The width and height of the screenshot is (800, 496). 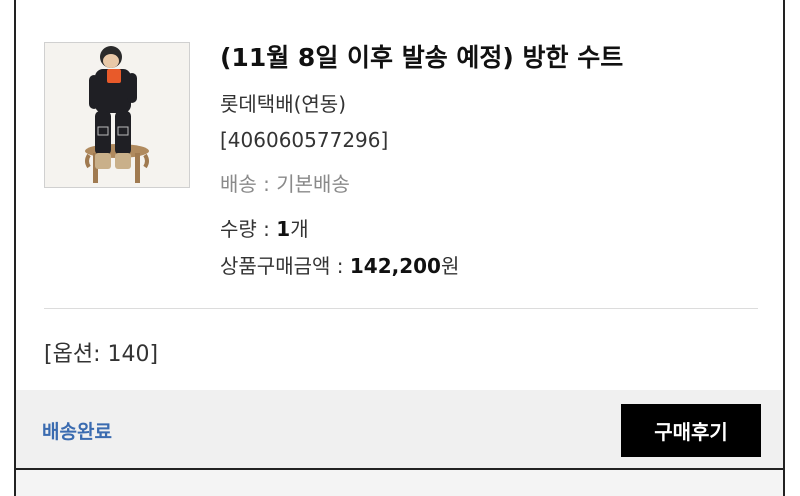 I want to click on shipping-method: 배송 : 기본배송, so click(x=285, y=184).